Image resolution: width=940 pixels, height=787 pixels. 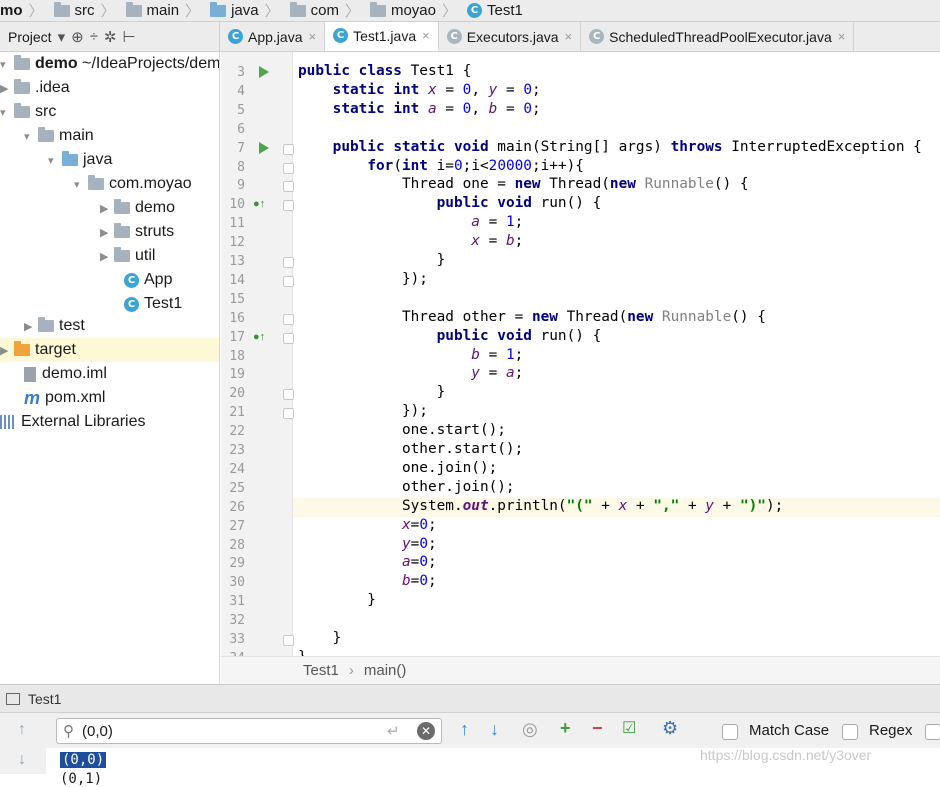 I want to click on tree-item-com-moyao: ▾ com.moyao, so click(x=133, y=184).